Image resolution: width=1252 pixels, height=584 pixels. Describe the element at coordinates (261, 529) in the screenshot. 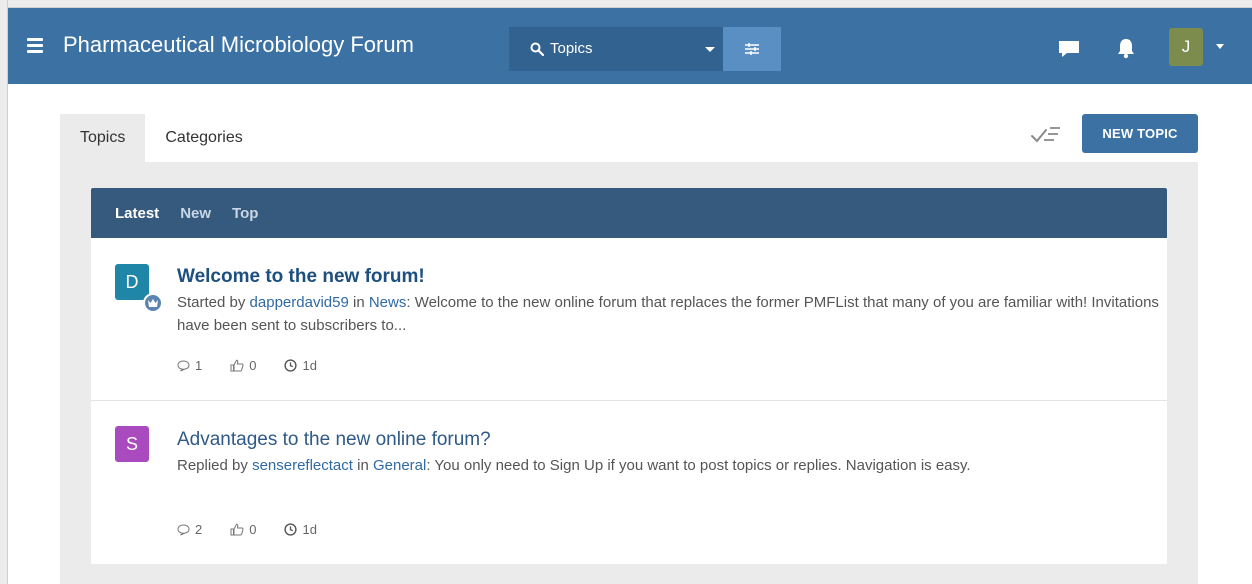

I see `topic-stats: 2 0 1d` at that location.